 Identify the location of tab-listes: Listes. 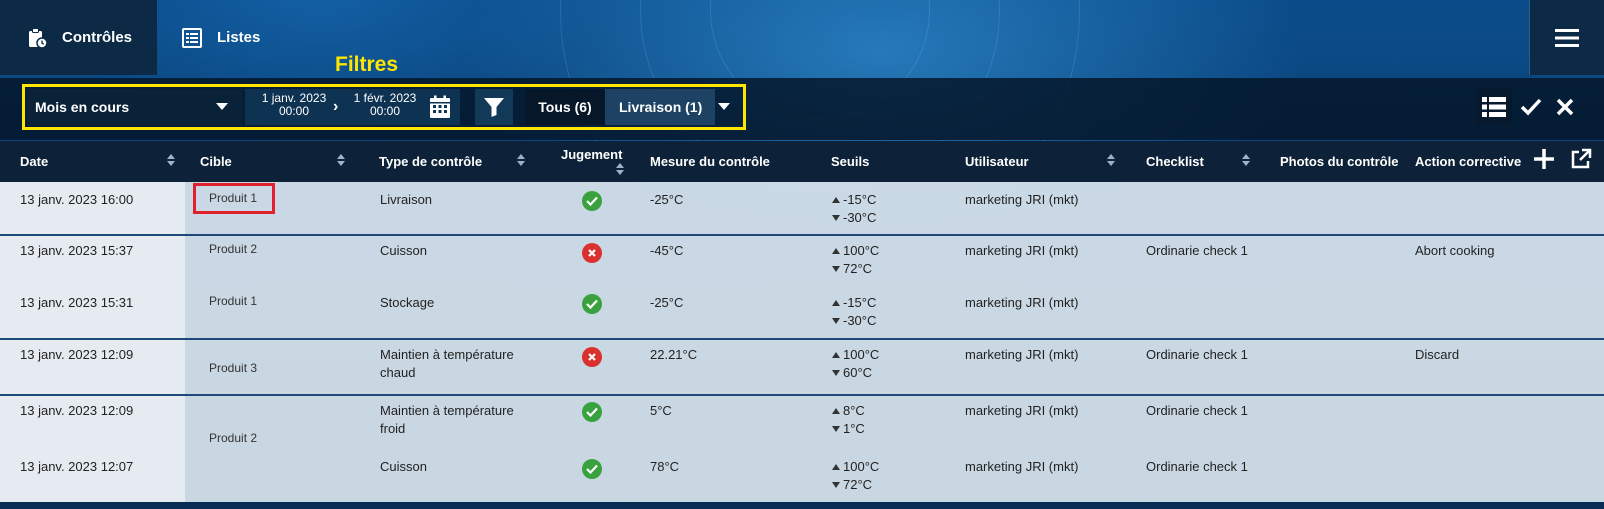
(227, 37).